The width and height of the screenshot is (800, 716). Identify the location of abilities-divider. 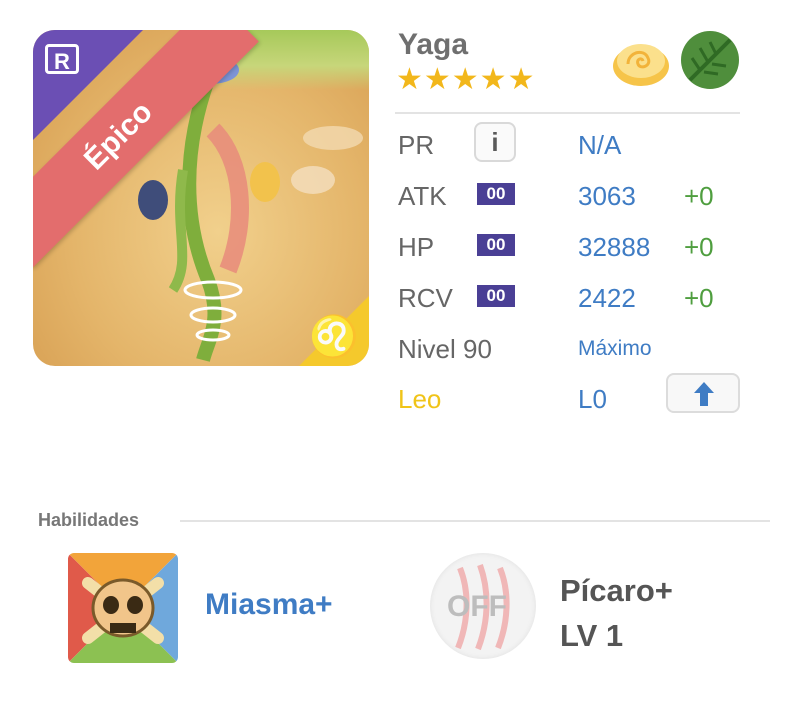
(475, 521).